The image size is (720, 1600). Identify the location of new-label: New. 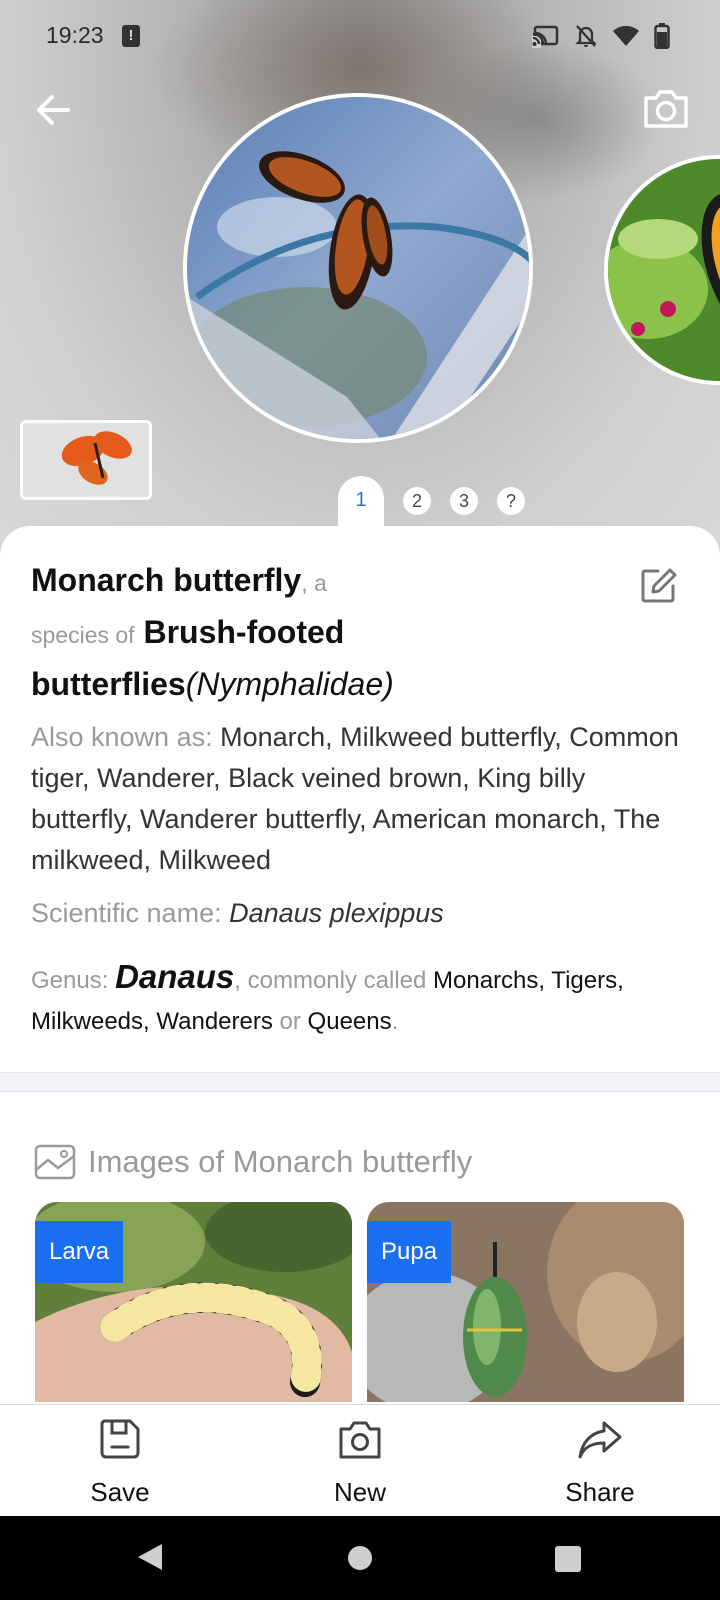
(359, 1492).